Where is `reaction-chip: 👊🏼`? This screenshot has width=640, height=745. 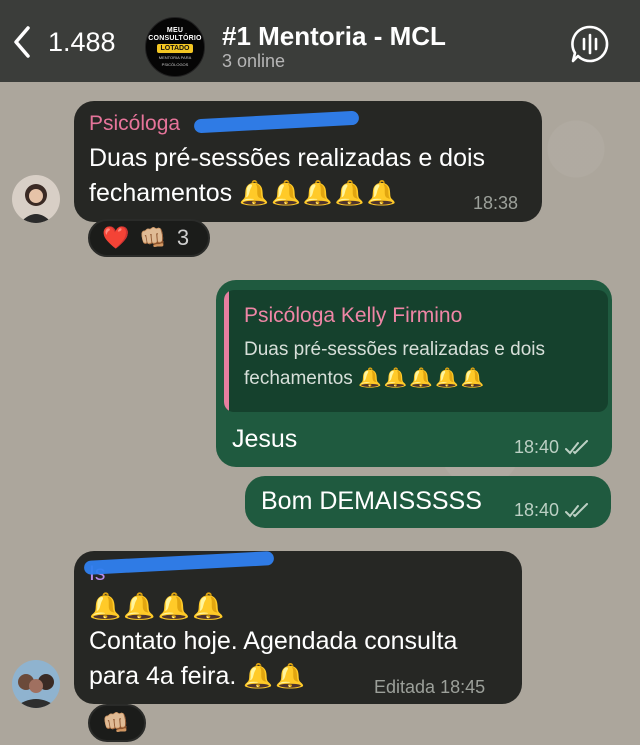
reaction-chip: 👊🏼 is located at coordinates (117, 723).